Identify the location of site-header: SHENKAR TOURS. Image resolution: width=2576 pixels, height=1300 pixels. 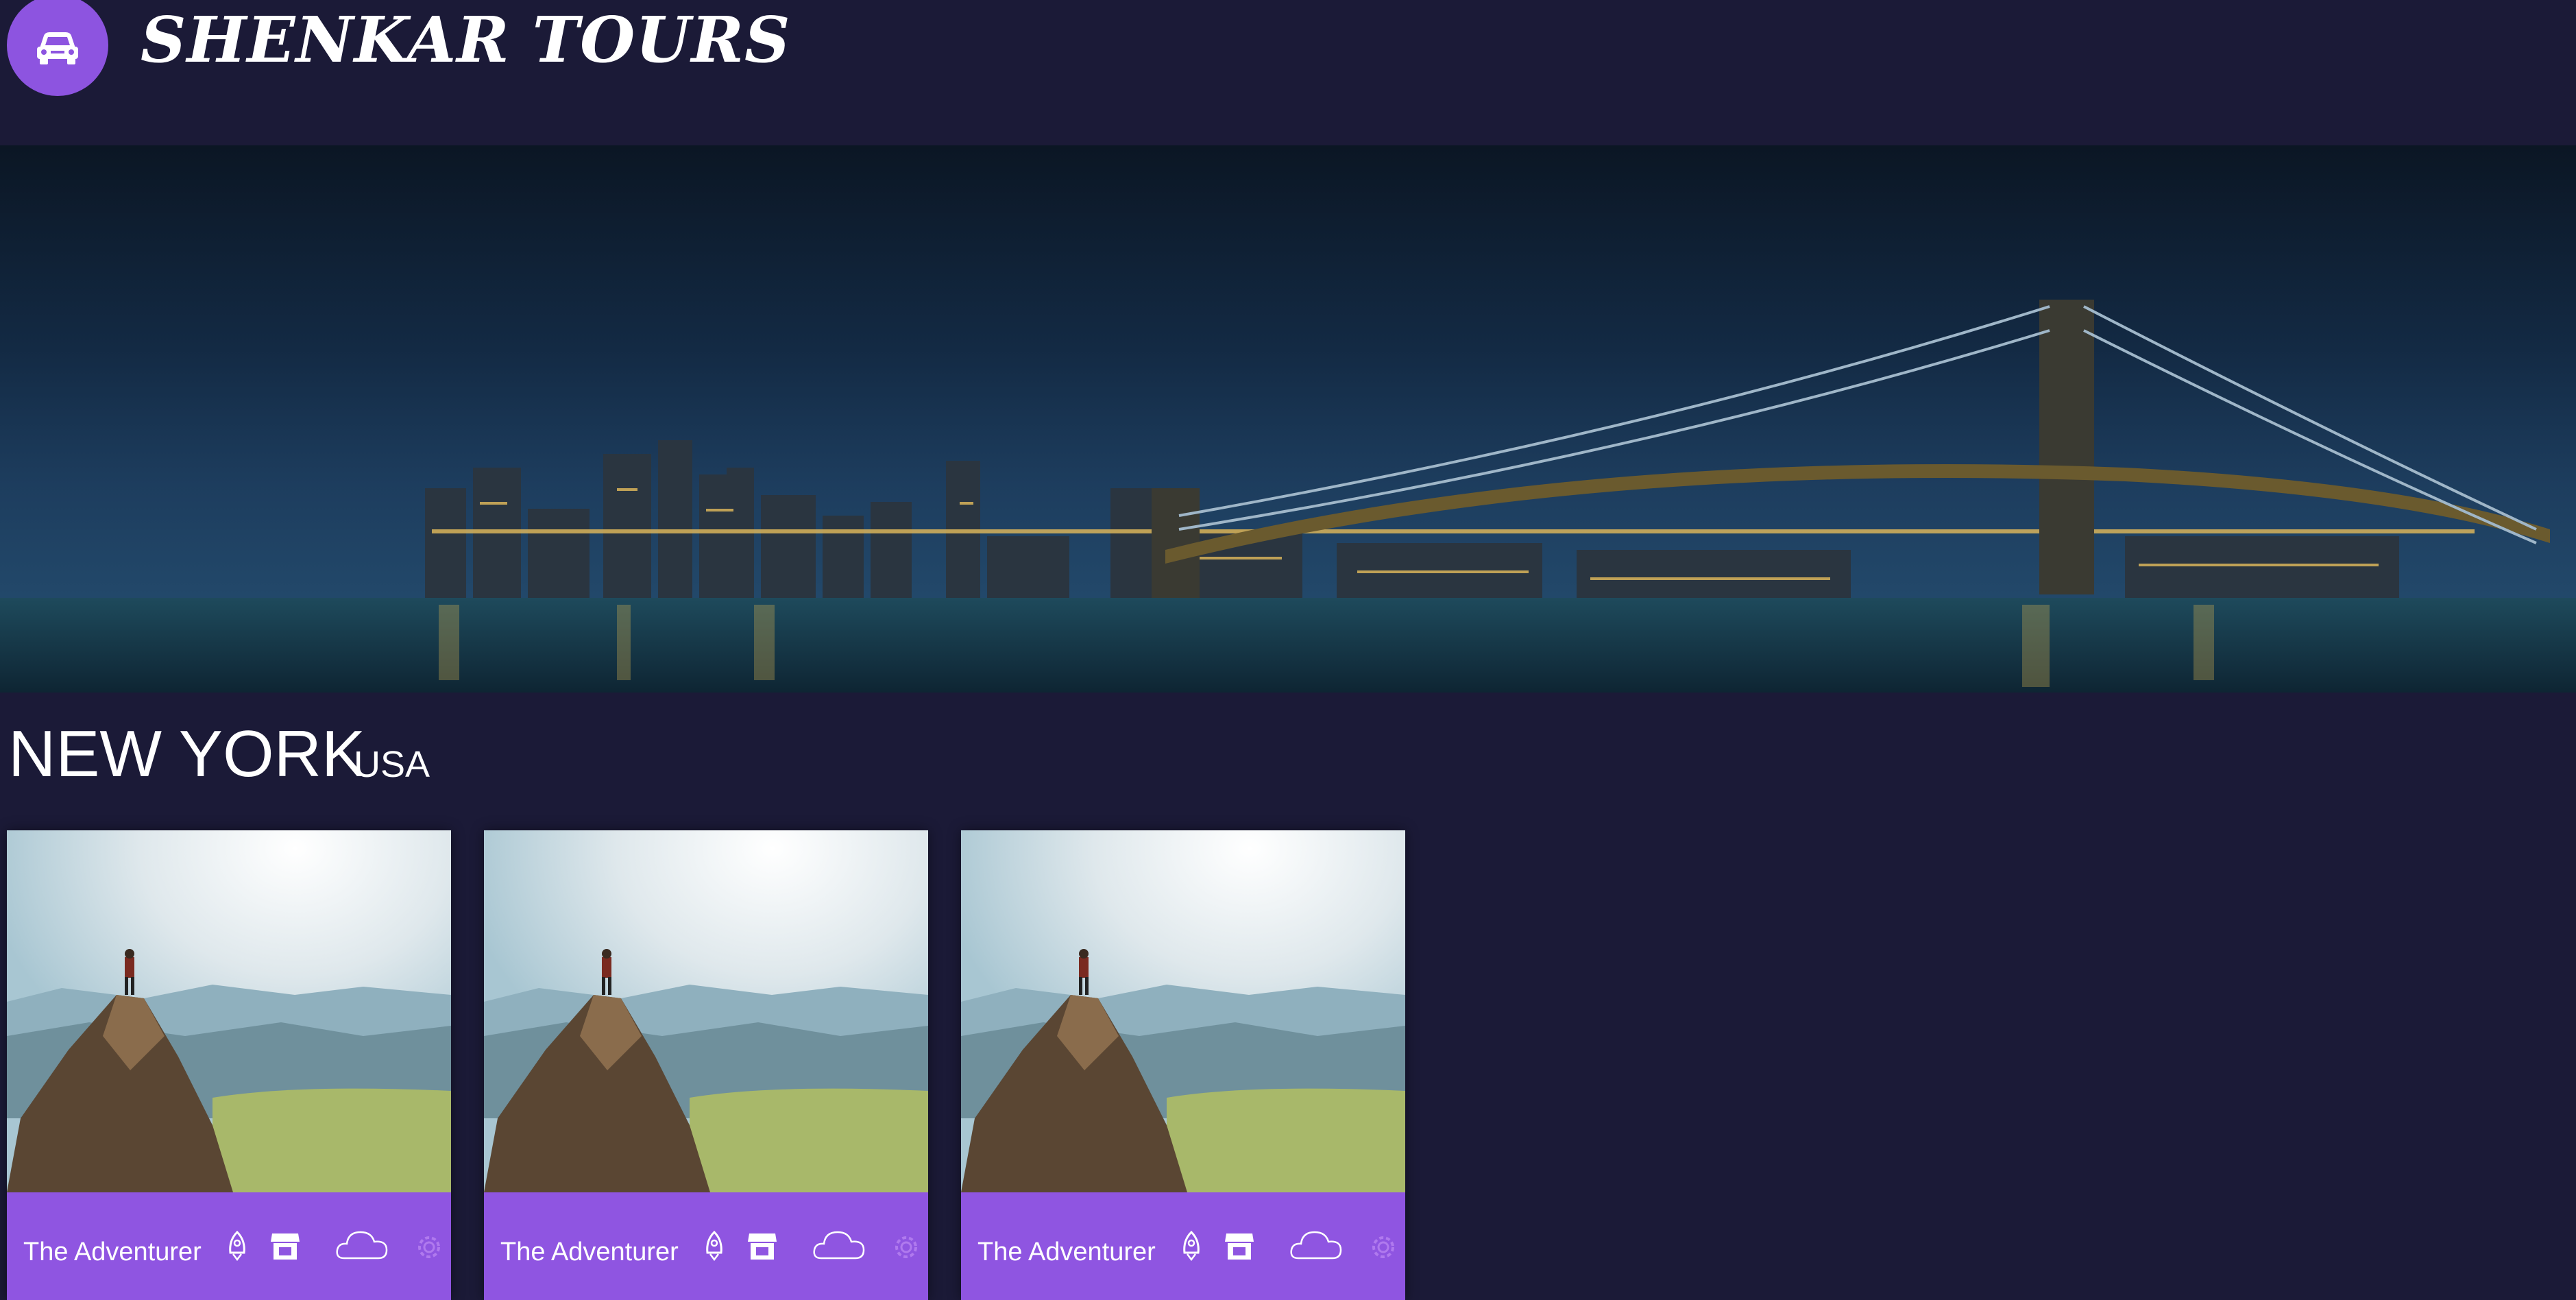
(1288, 72).